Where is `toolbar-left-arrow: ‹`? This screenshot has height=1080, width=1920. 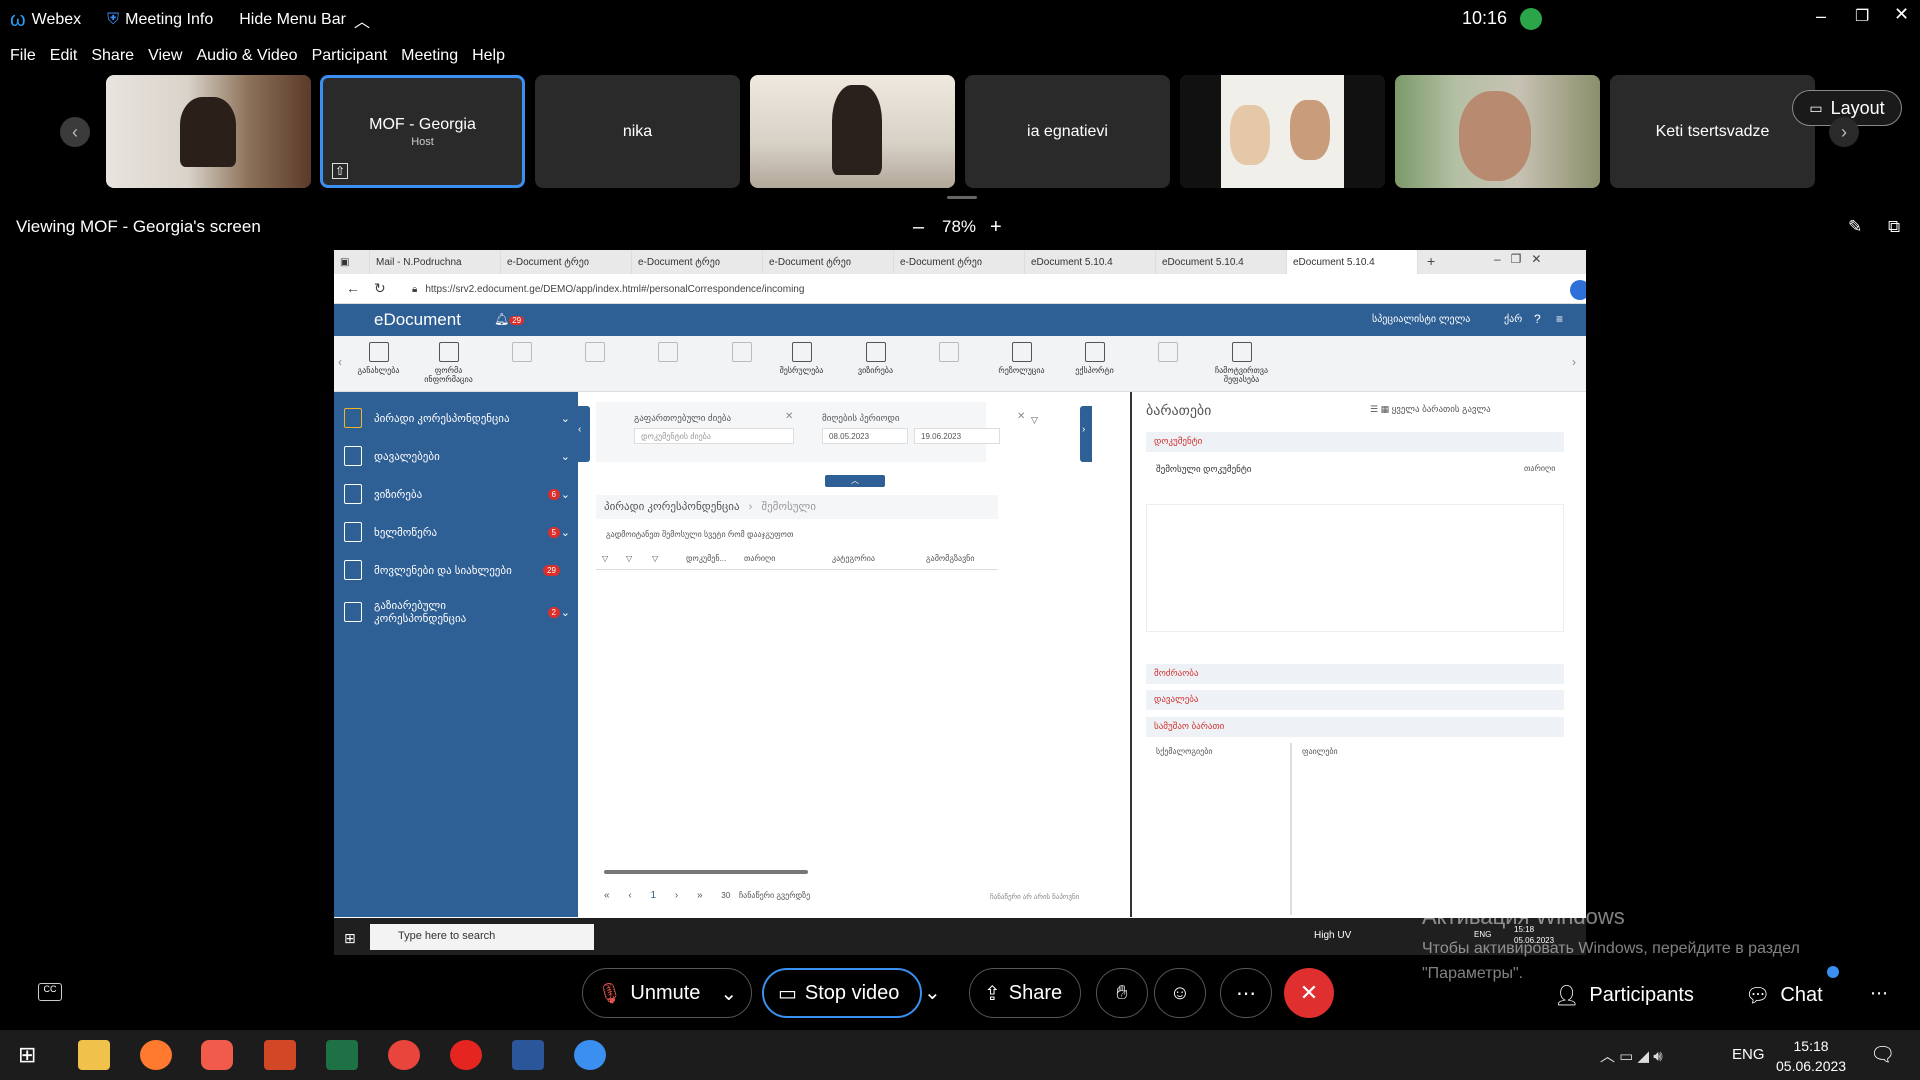 toolbar-left-arrow: ‹ is located at coordinates (340, 362).